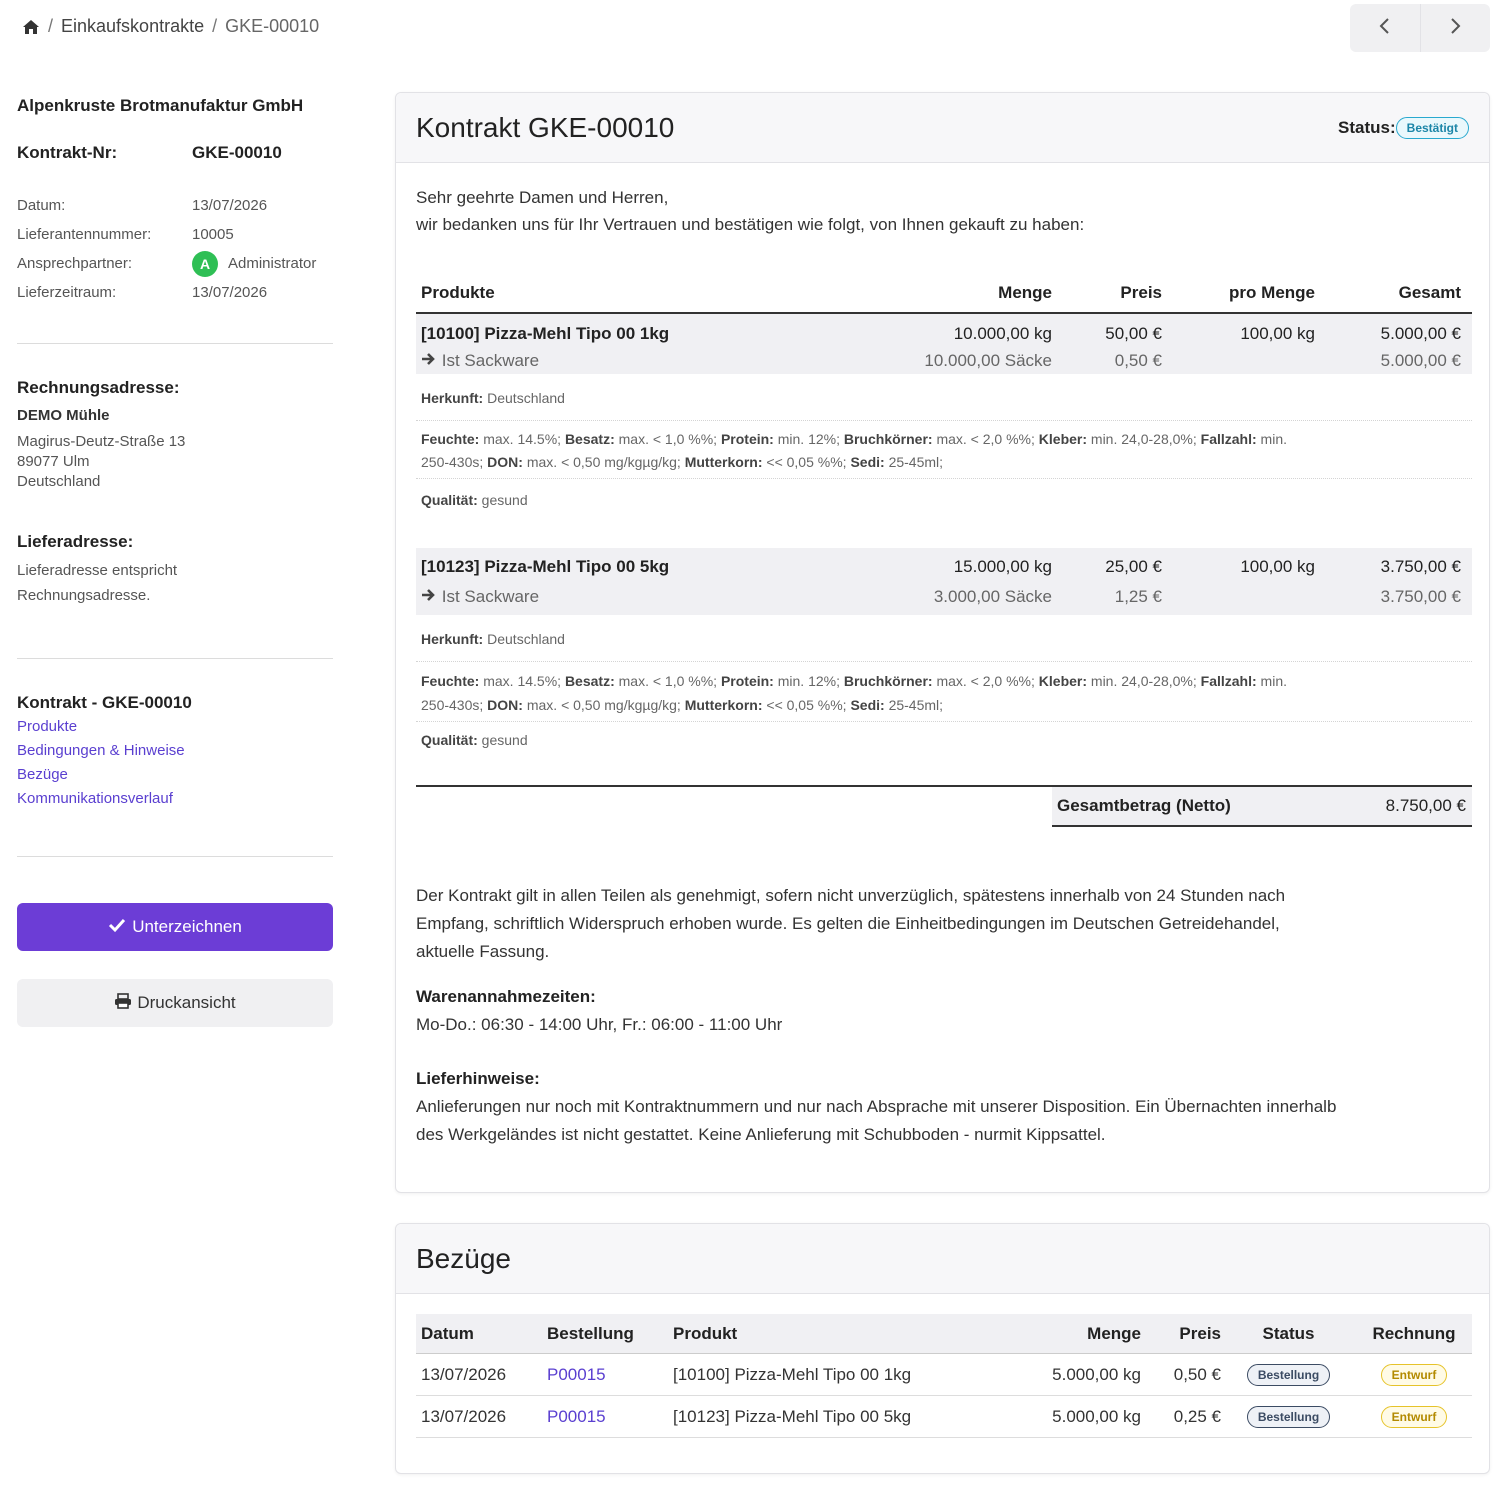 Image resolution: width=1500 pixels, height=1485 pixels. Describe the element at coordinates (808, 681) in the screenshot. I see `spec-value: min. 12%;` at that location.